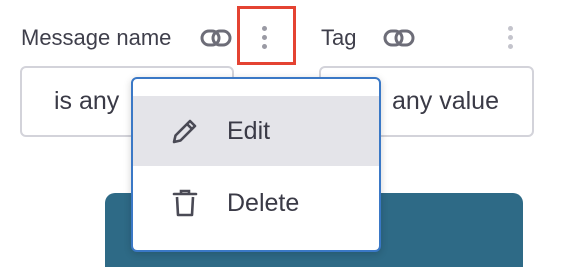 The height and width of the screenshot is (267, 565). I want to click on message-name-label: Message name, so click(96, 37).